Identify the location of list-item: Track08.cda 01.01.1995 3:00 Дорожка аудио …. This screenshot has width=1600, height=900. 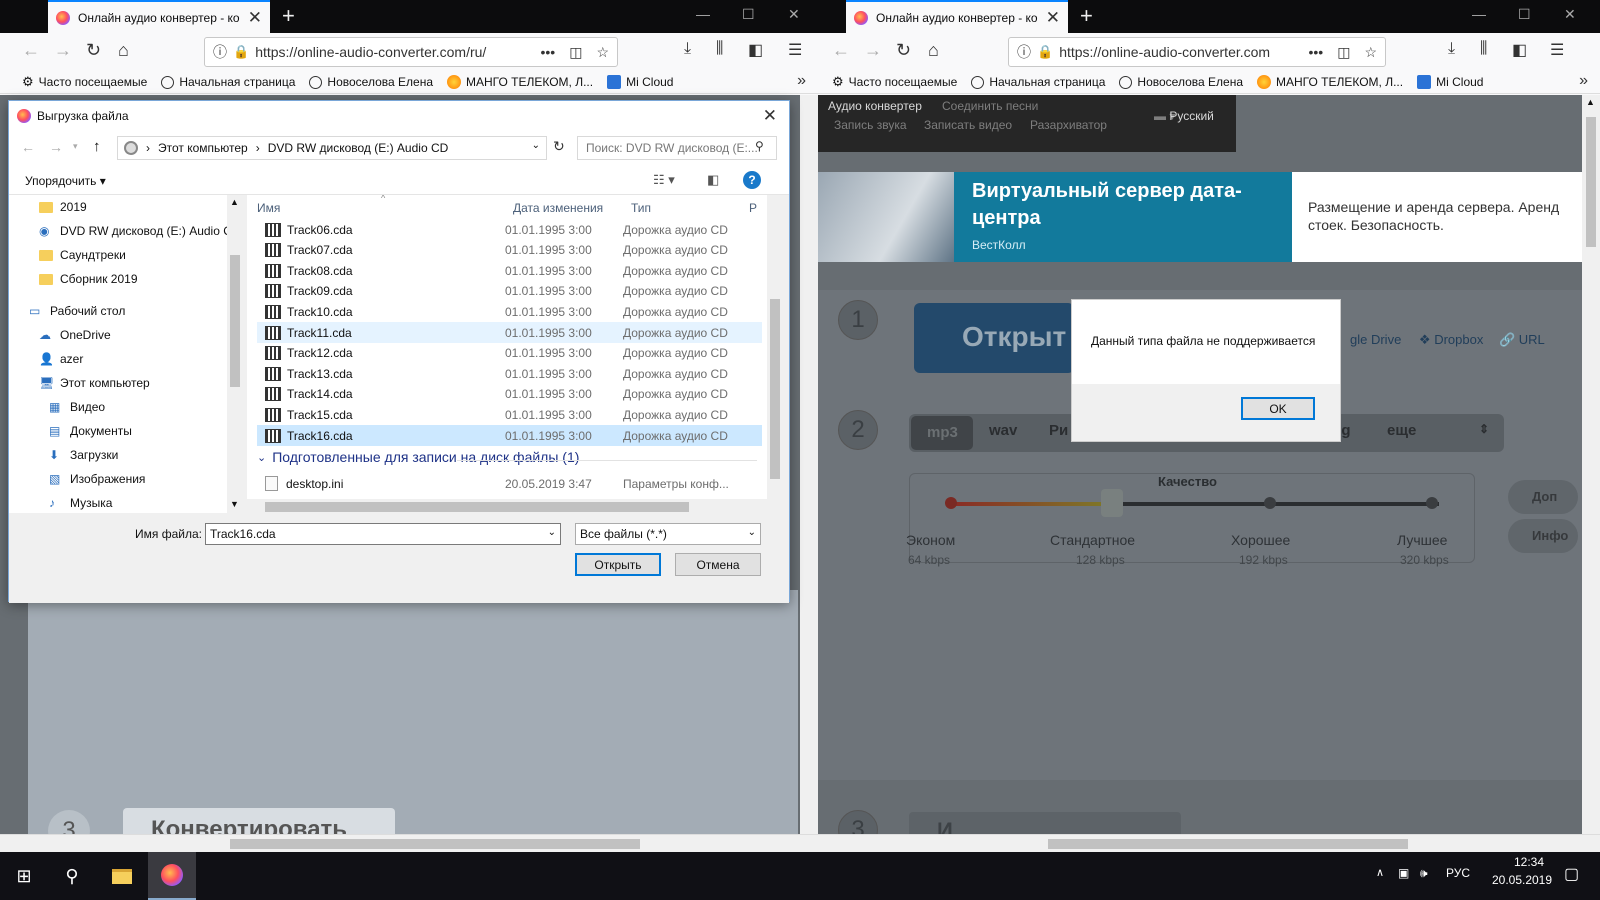
(509, 270).